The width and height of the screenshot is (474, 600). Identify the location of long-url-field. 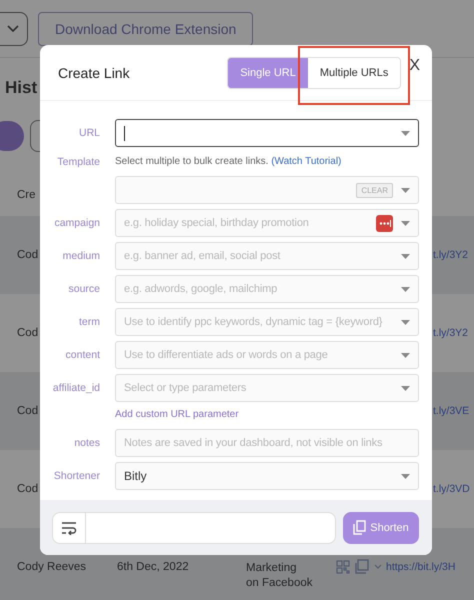
(194, 528).